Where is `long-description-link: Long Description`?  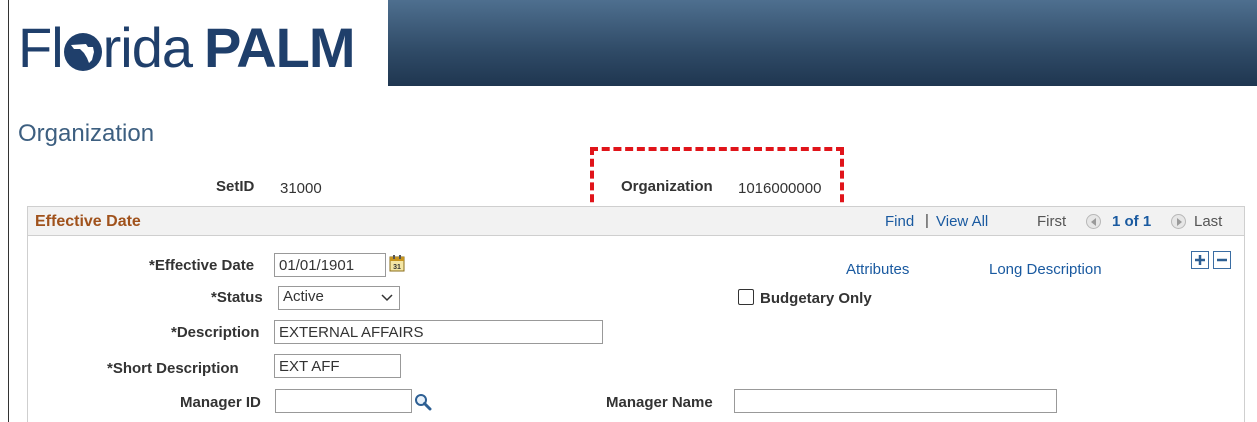 long-description-link: Long Description is located at coordinates (1045, 269).